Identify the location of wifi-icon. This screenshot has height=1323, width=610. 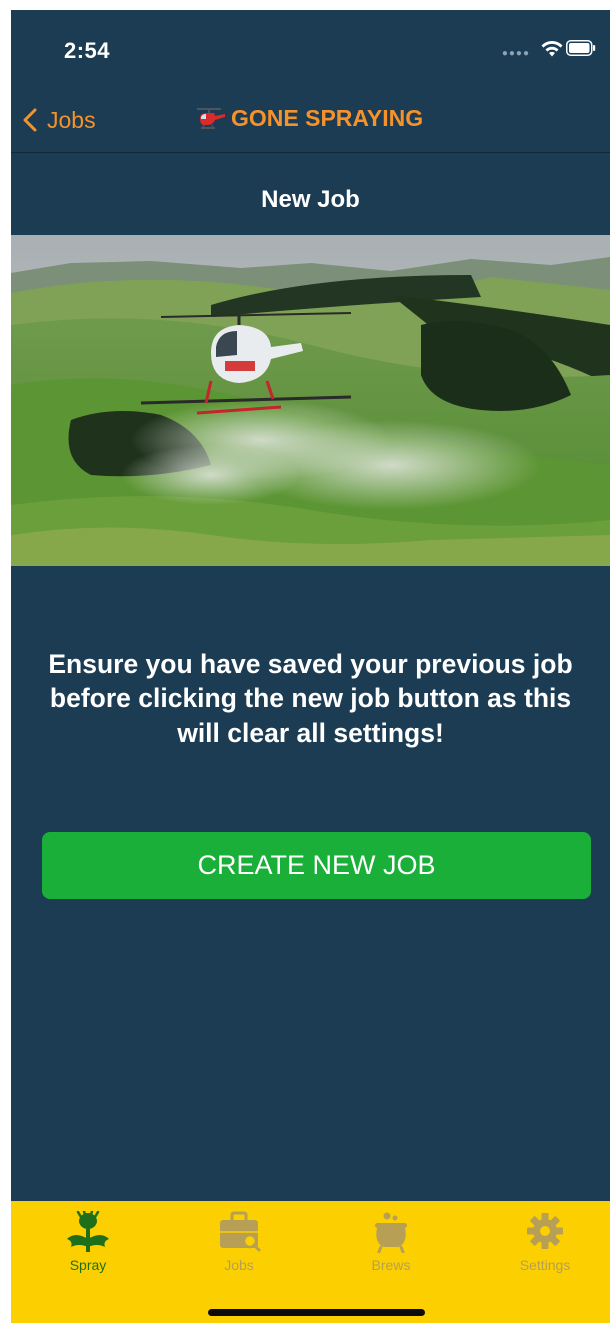
(552, 49).